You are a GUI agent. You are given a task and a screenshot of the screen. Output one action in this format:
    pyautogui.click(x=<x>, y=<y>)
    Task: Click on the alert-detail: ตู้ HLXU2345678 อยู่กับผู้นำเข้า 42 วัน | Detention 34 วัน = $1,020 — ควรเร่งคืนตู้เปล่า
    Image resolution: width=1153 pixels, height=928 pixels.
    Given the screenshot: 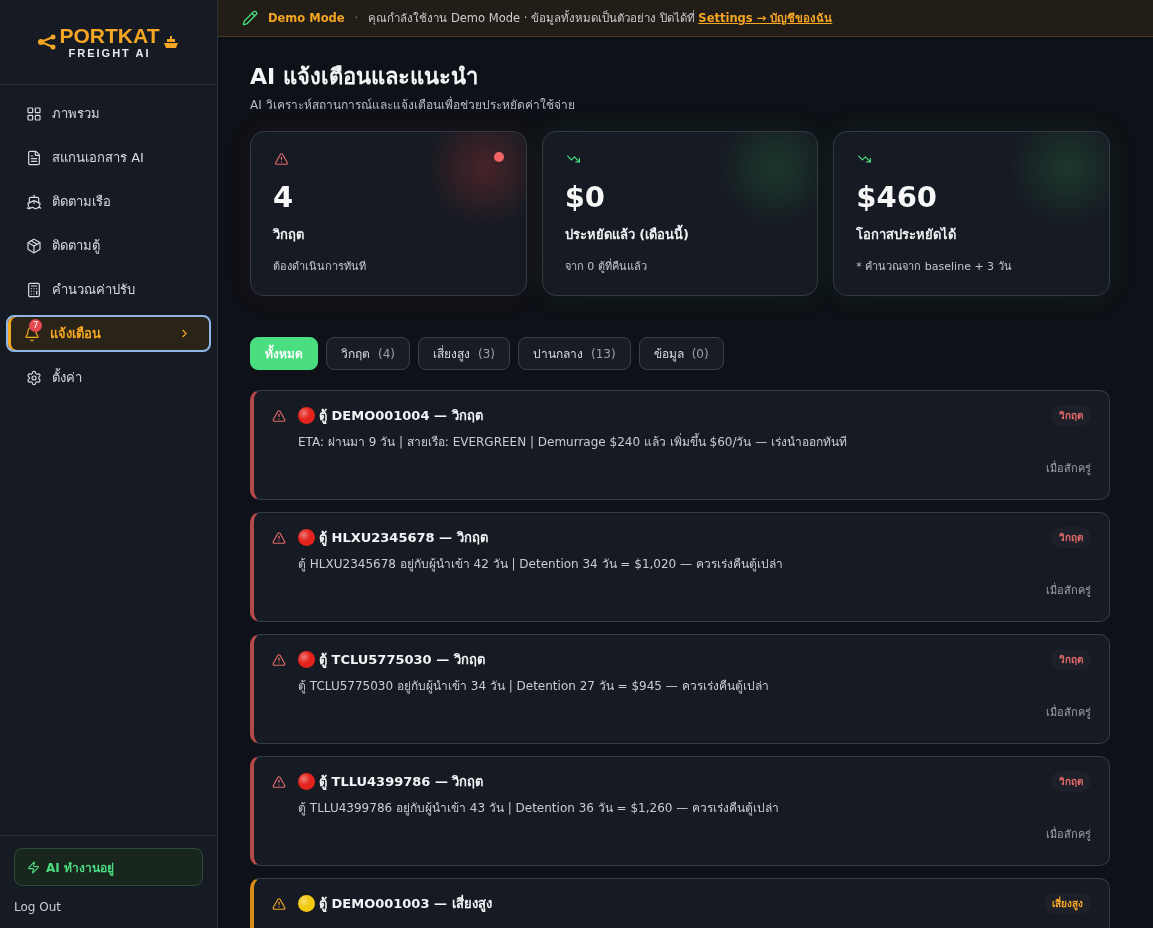 What is the action you would take?
    pyautogui.click(x=541, y=564)
    